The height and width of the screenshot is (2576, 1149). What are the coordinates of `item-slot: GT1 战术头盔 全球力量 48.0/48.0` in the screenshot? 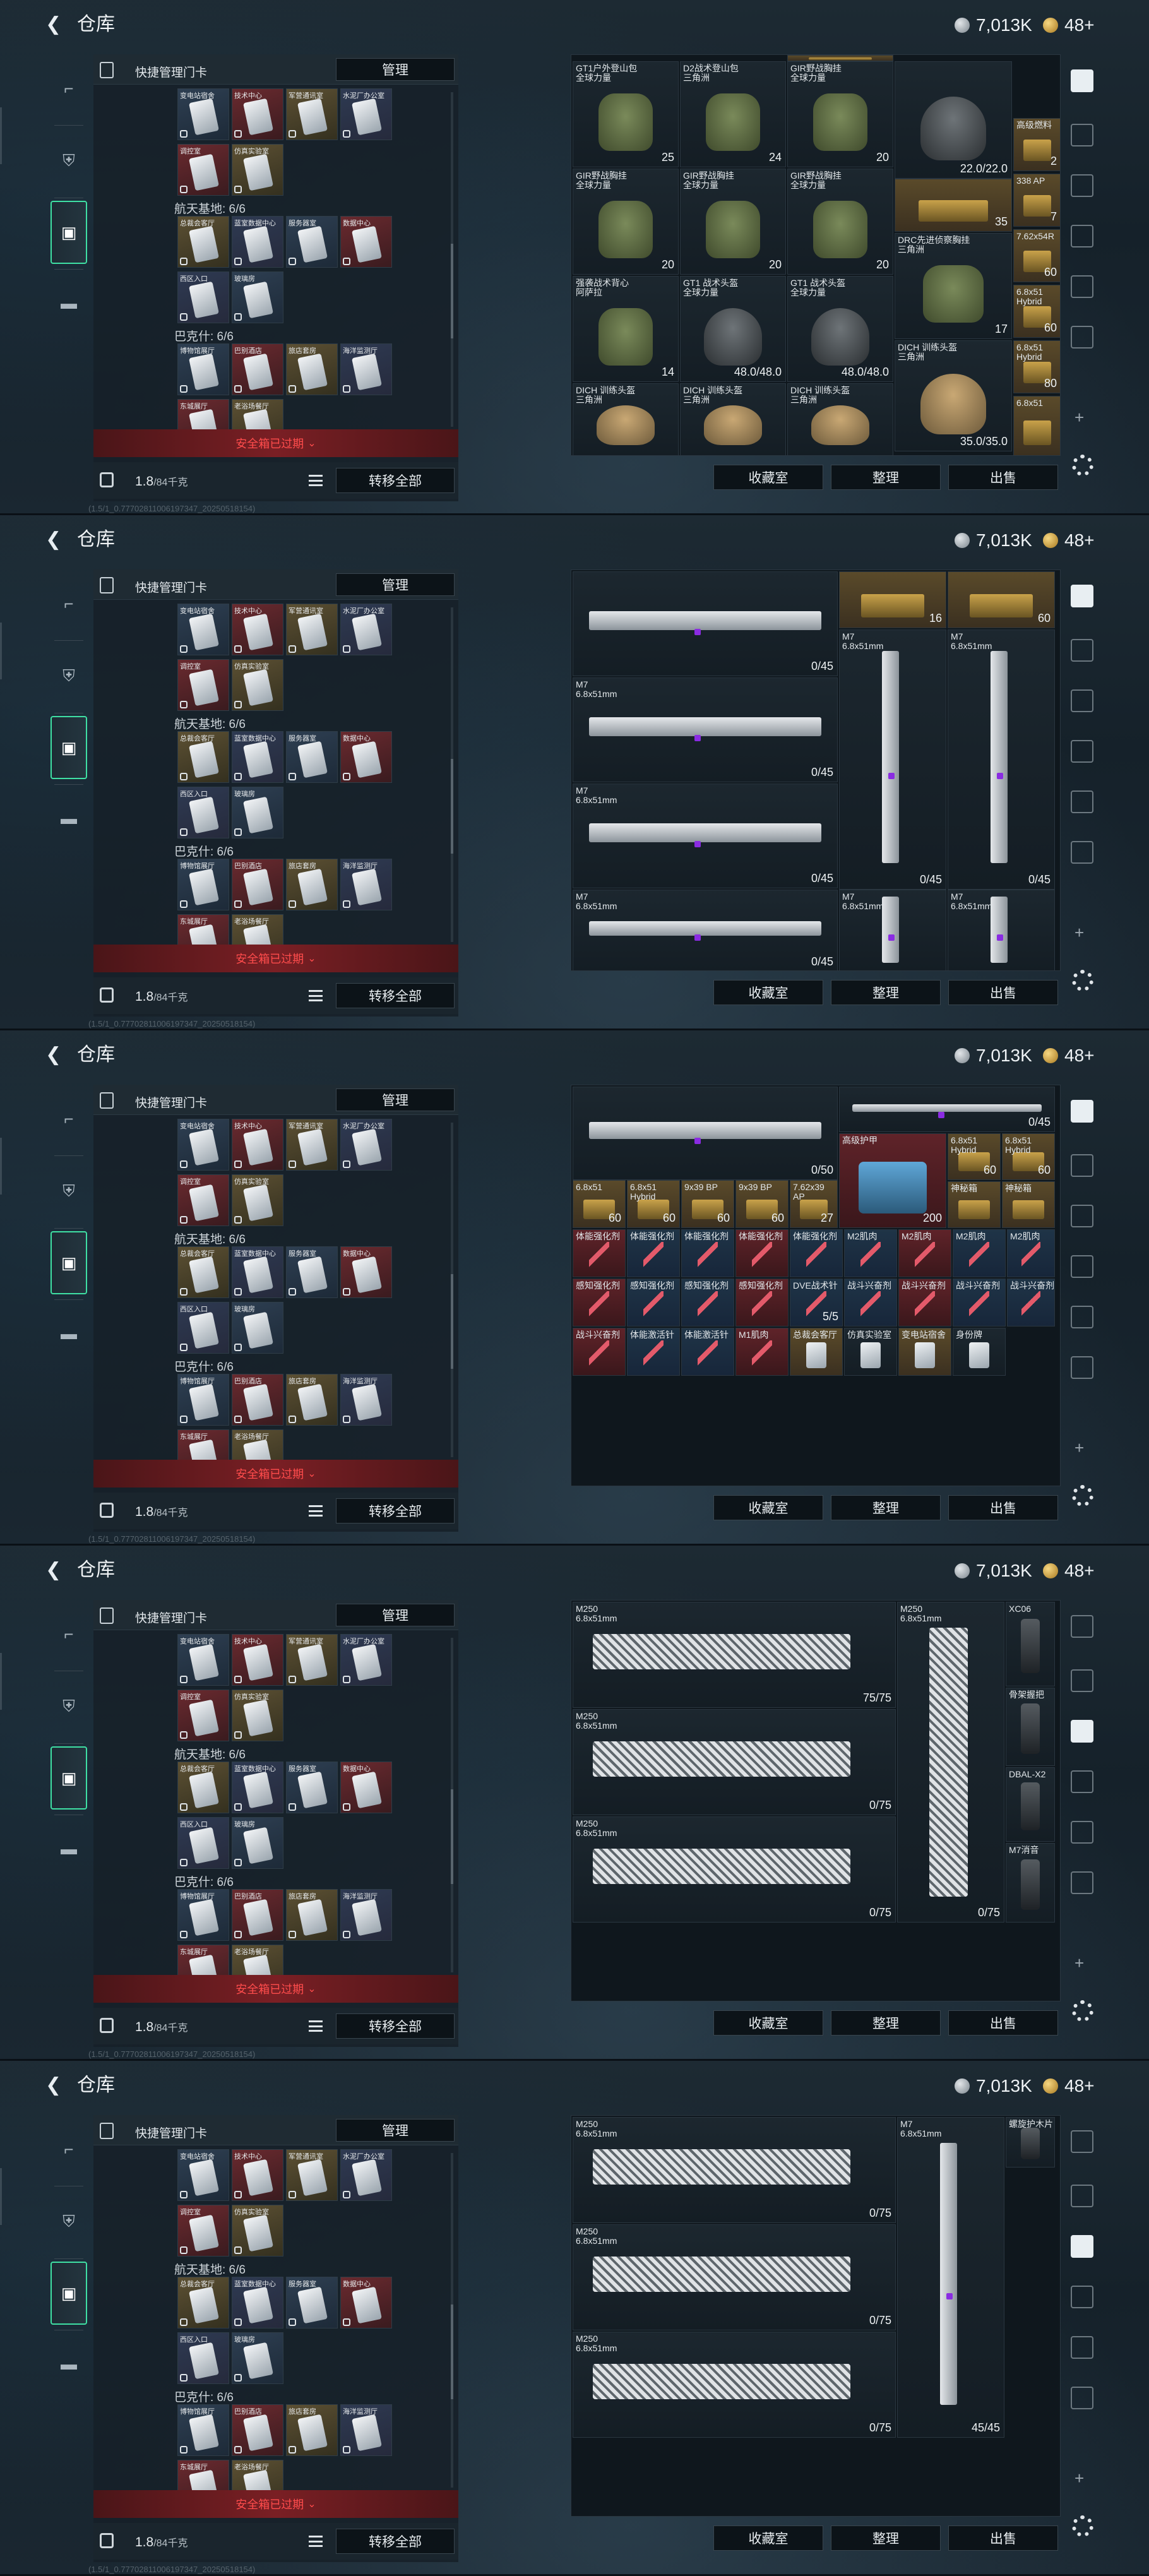 It's located at (840, 329).